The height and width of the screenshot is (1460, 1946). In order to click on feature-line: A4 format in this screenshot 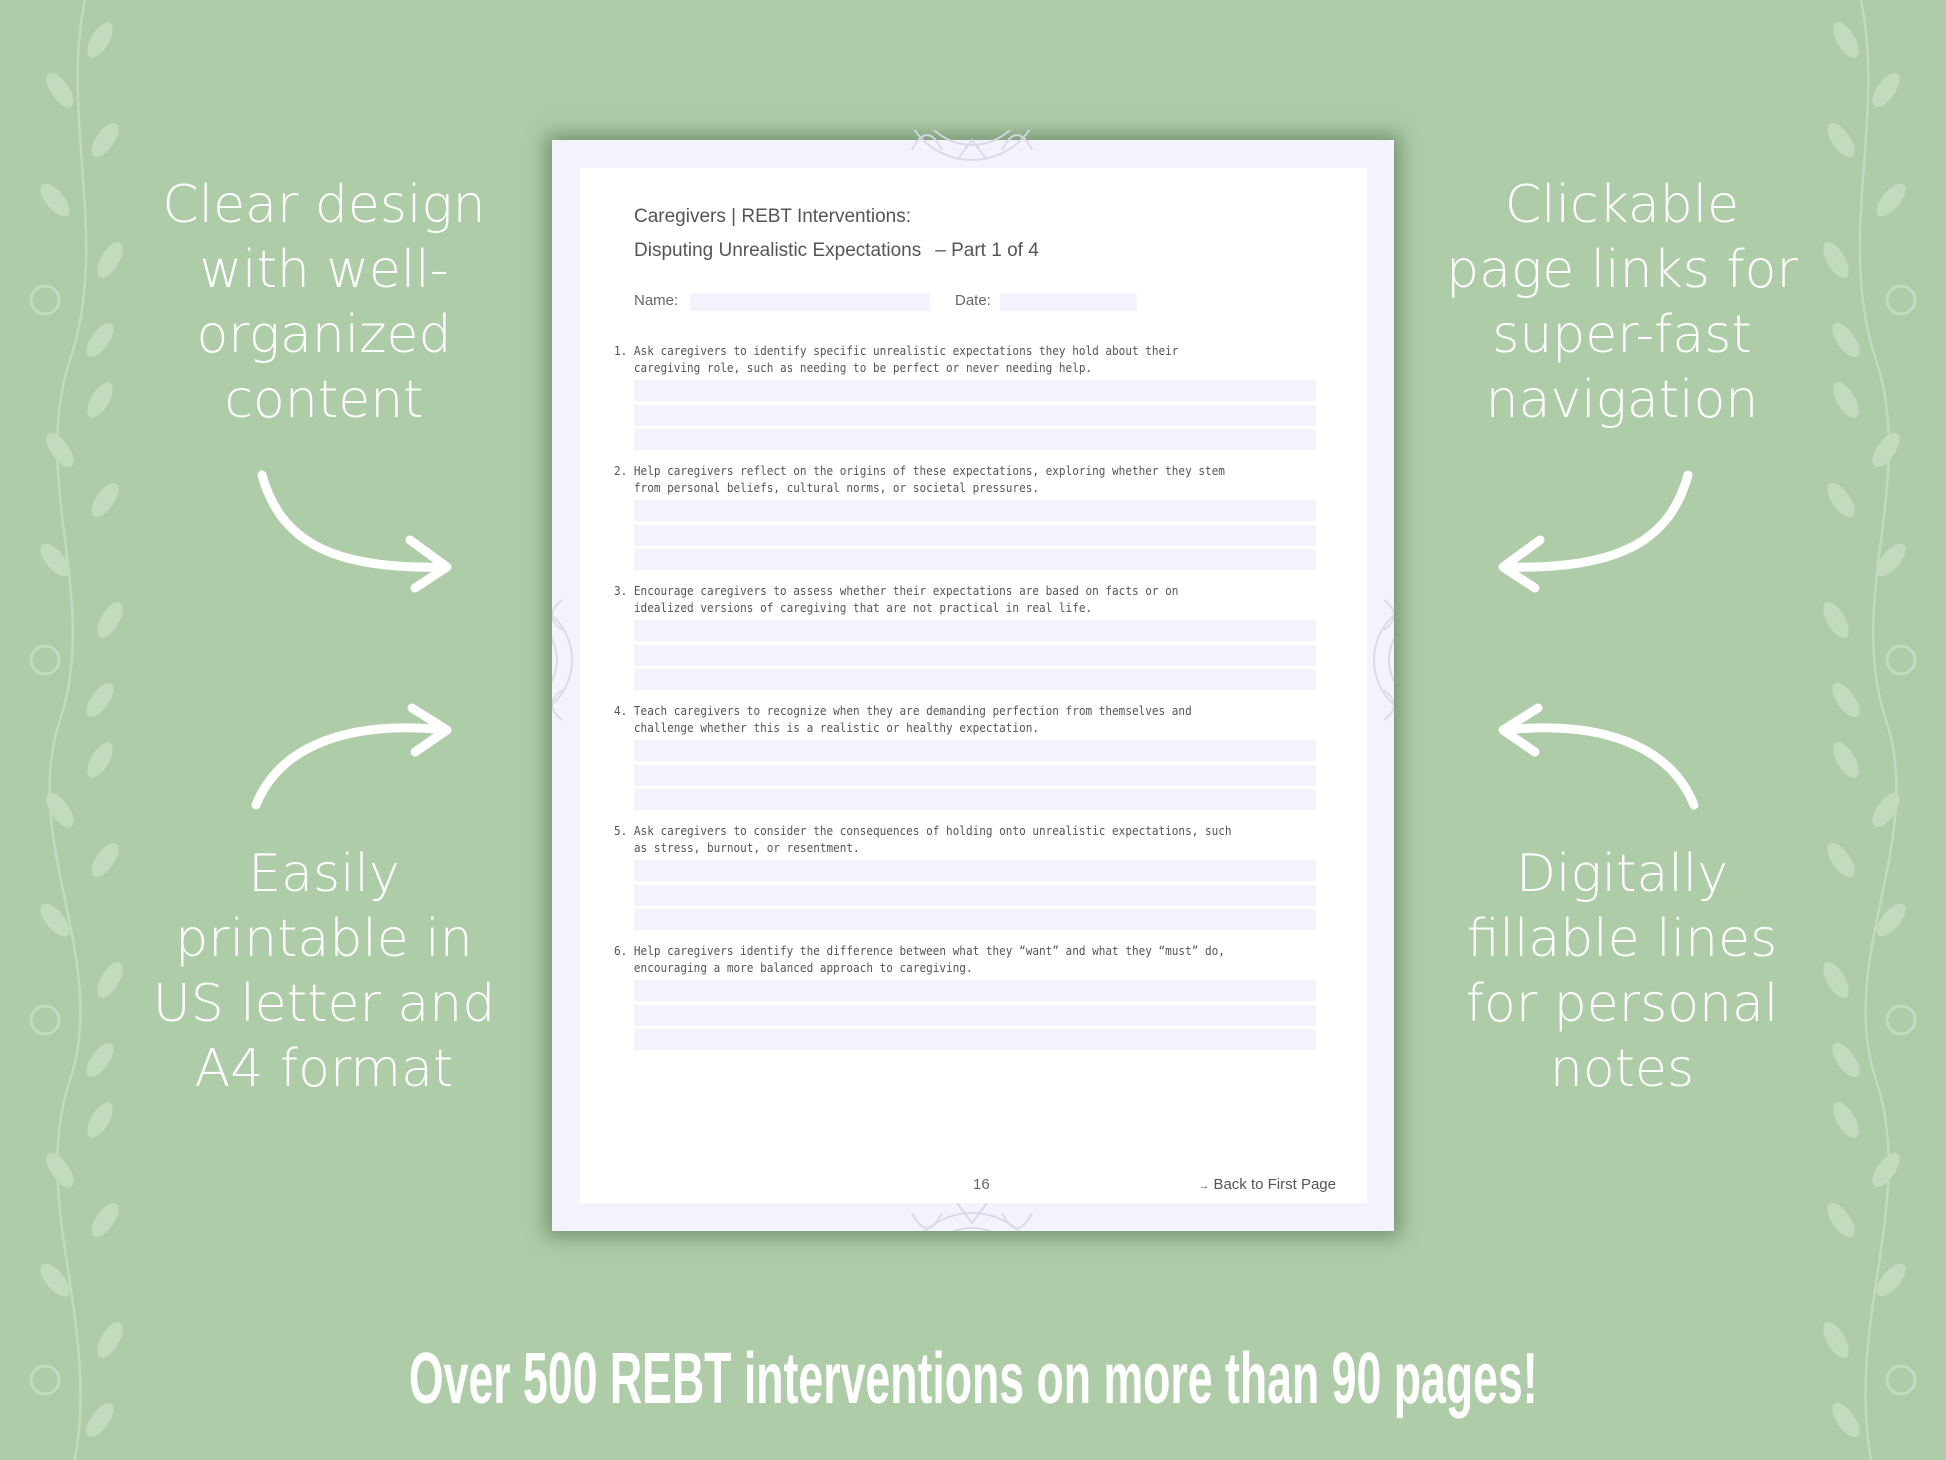, I will do `click(324, 1069)`.